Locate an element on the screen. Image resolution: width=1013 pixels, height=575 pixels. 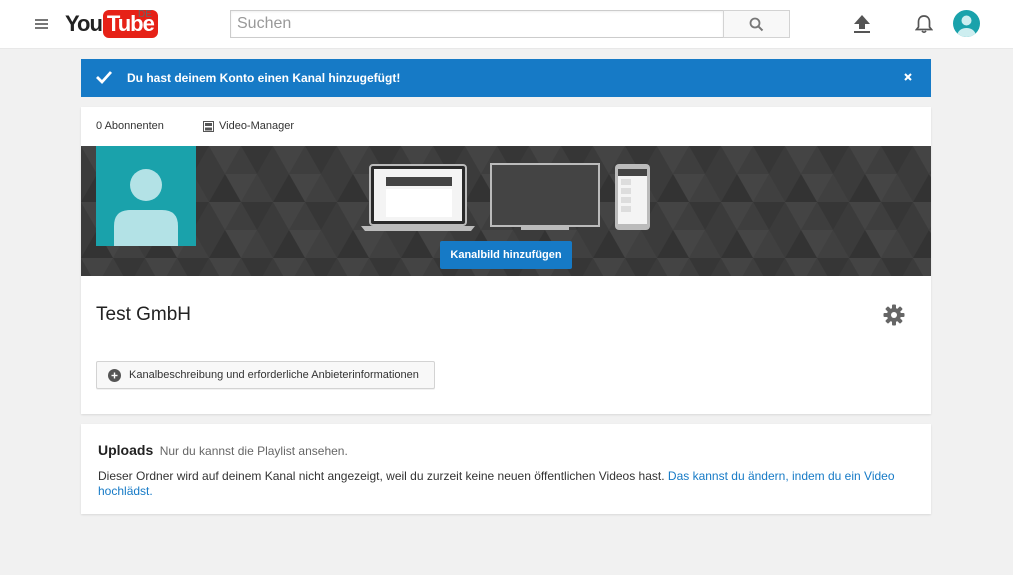
search-button is located at coordinates (756, 24).